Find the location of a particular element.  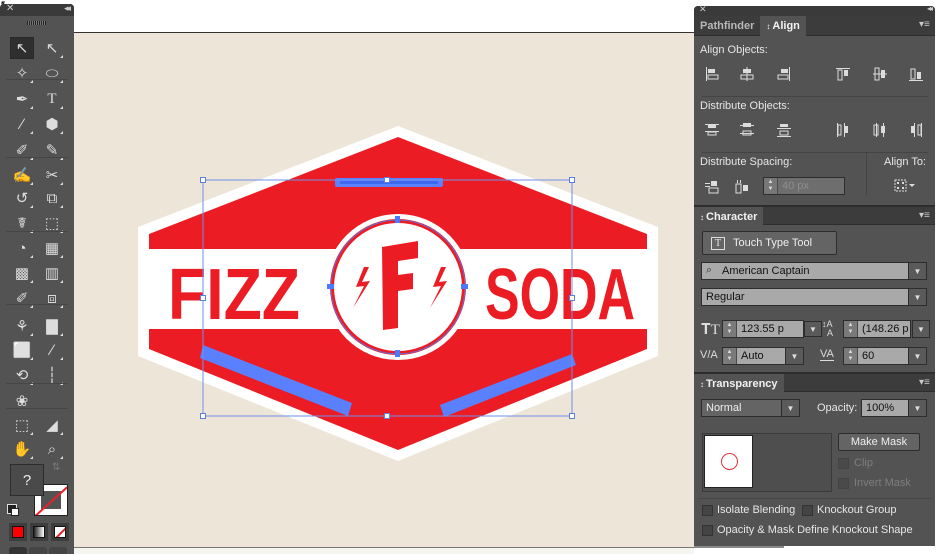

polygon-icon: ⬢ is located at coordinates (52, 124).